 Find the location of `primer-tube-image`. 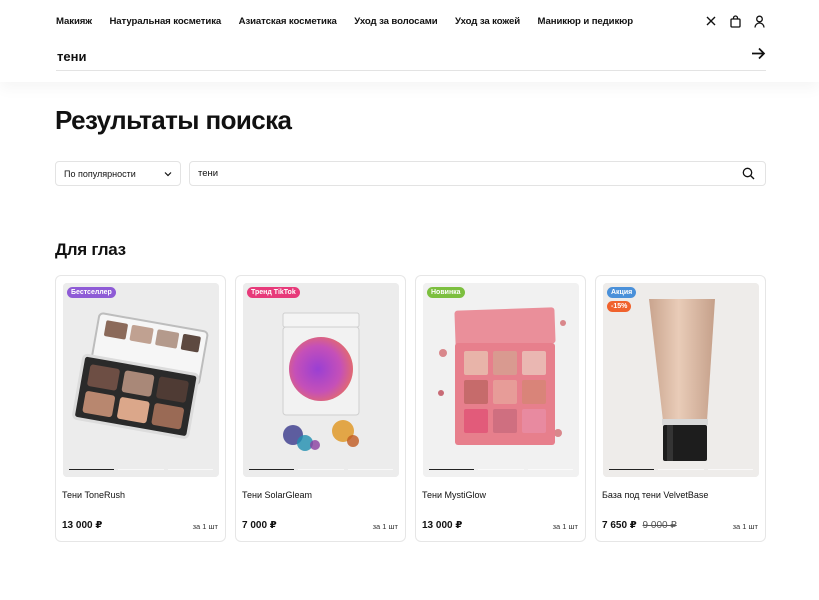

primer-tube-image is located at coordinates (681, 380).